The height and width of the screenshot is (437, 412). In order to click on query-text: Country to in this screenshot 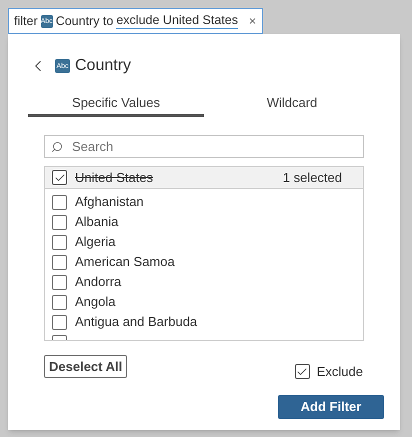, I will do `click(85, 21)`.